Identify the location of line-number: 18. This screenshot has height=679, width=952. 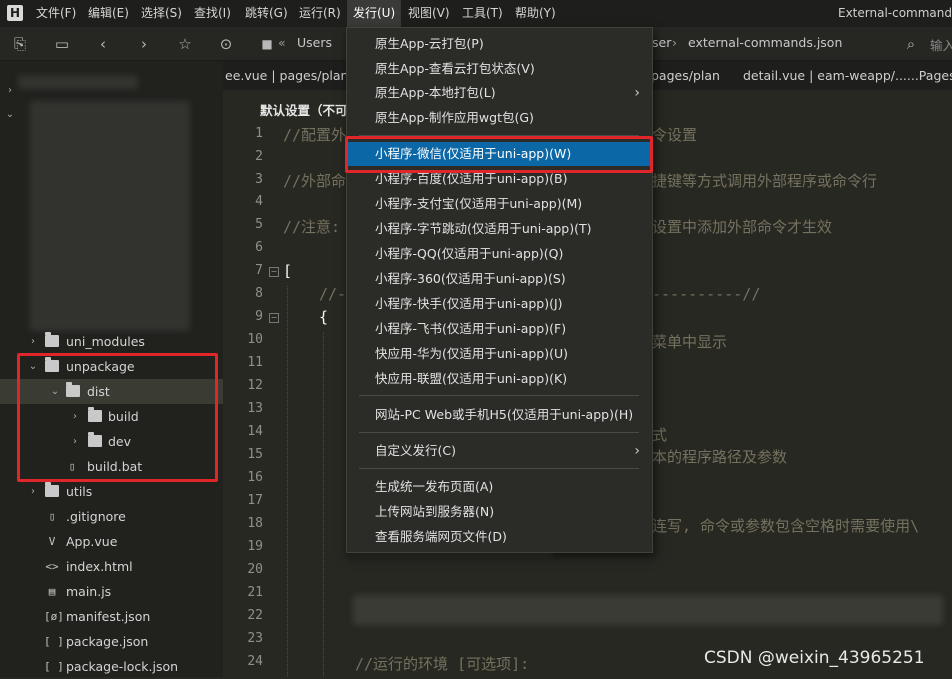
(255, 523).